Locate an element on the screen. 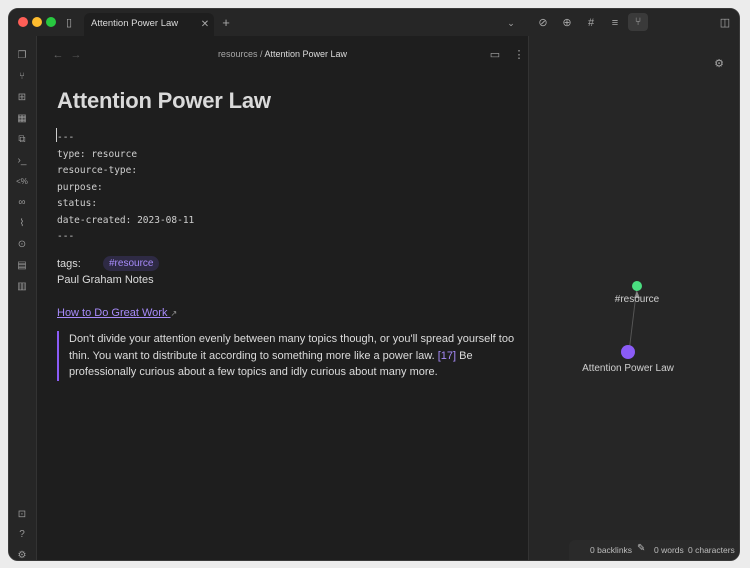  graph-node-label-resource: #resource is located at coordinates (637, 299).